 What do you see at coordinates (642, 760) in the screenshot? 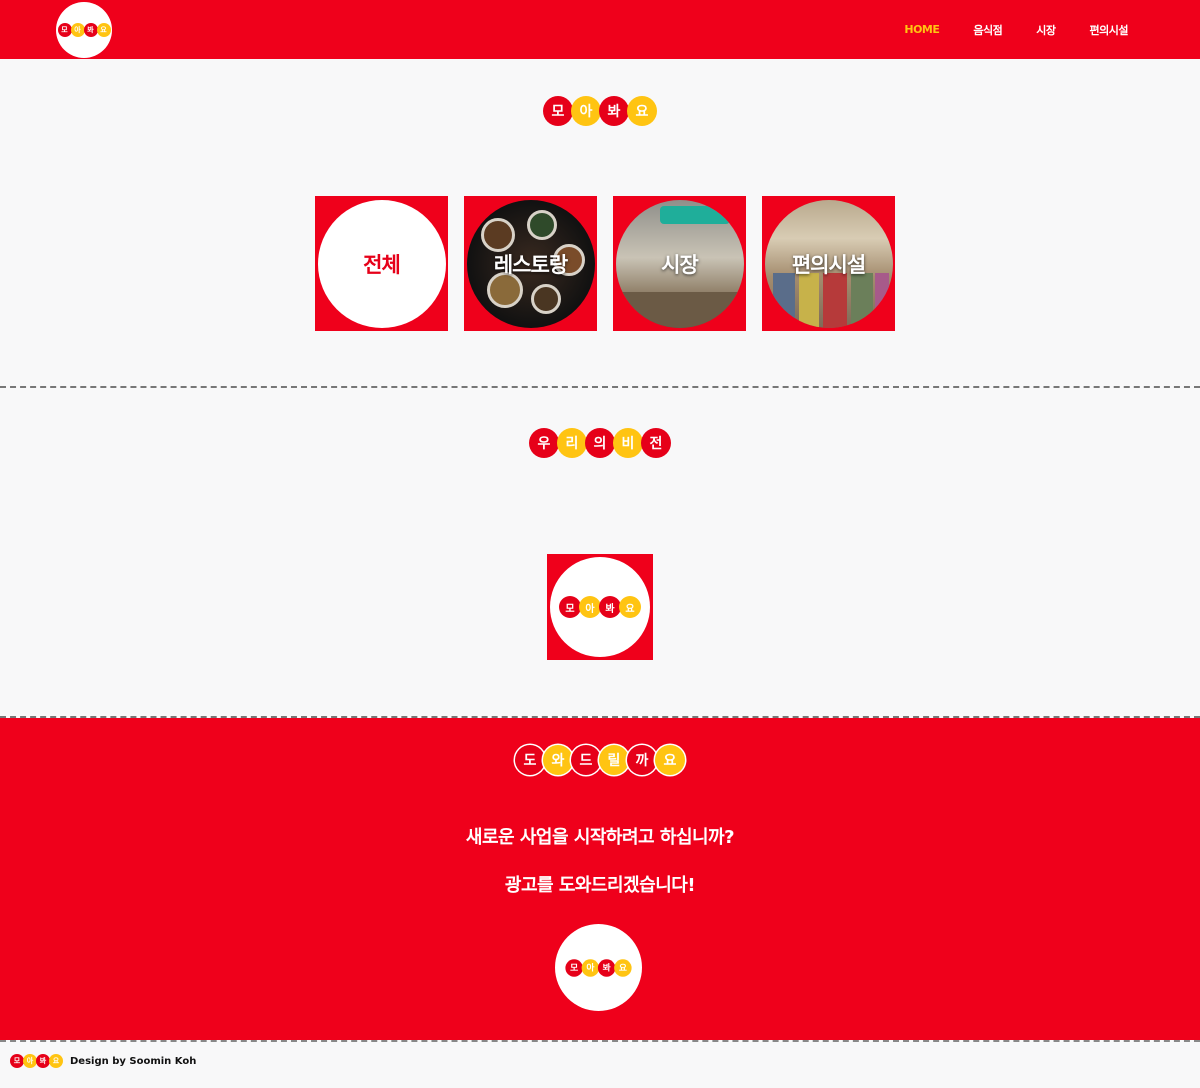
I see `title-letter: 까` at bounding box center [642, 760].